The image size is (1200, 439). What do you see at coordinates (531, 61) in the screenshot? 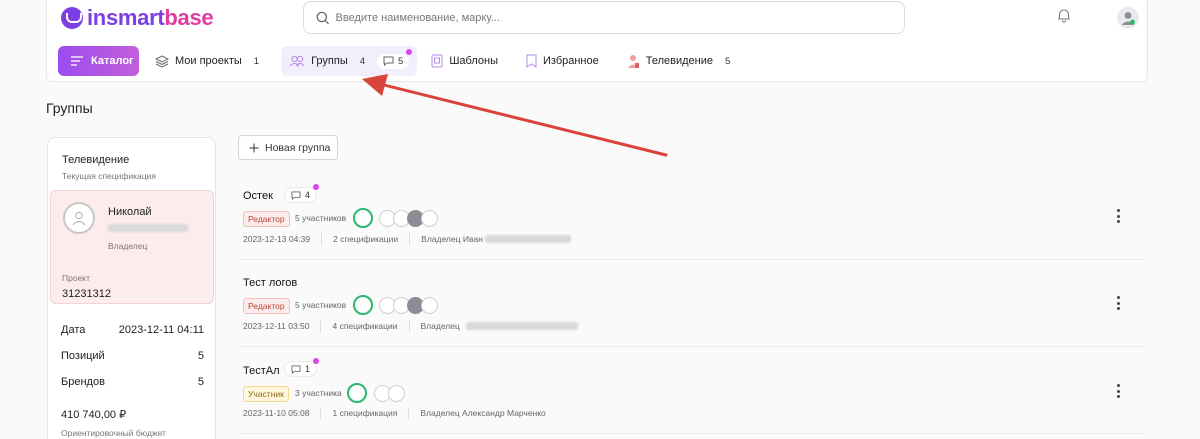
I see `bookmark-icon` at bounding box center [531, 61].